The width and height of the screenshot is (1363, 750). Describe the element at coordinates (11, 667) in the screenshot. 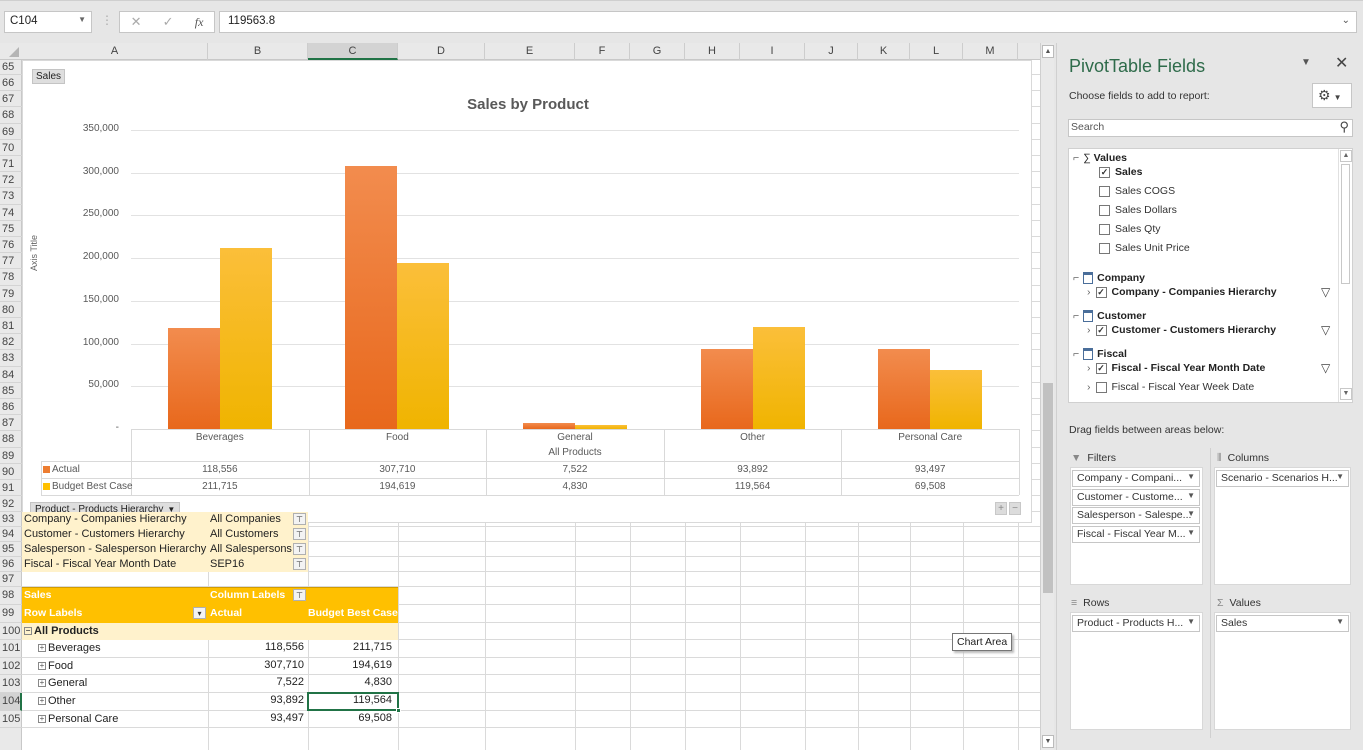

I see `row-header-102: 102` at that location.